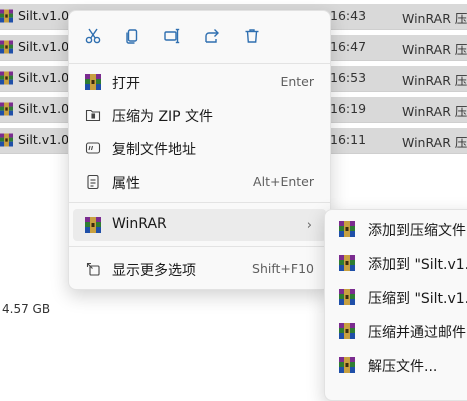 Image resolution: width=467 pixels, height=401 pixels. I want to click on menu-item-shortcut: Enter, so click(297, 81).